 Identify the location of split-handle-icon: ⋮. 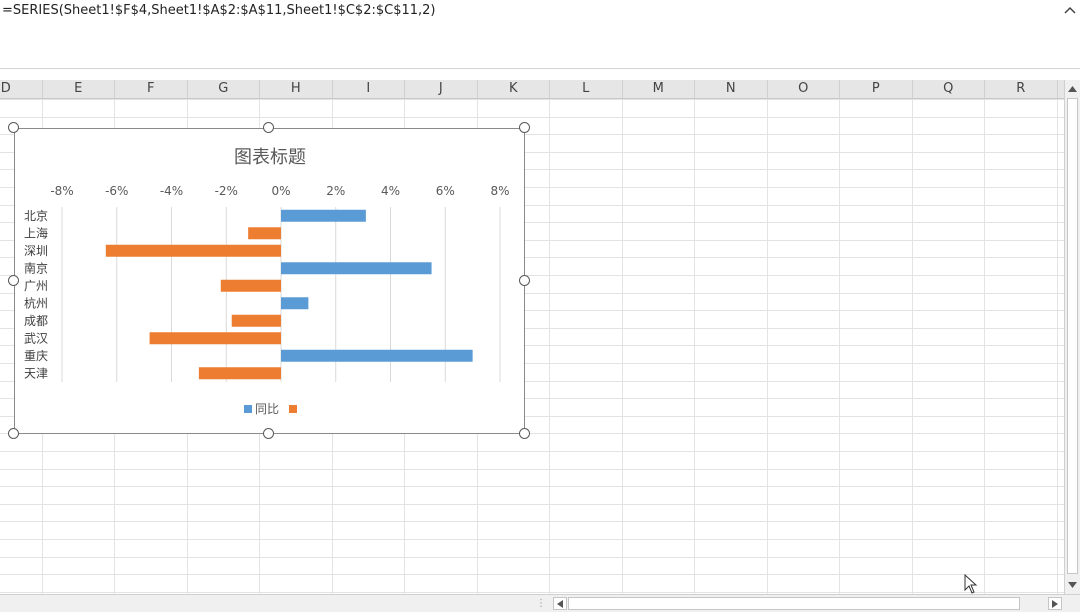
(541, 604).